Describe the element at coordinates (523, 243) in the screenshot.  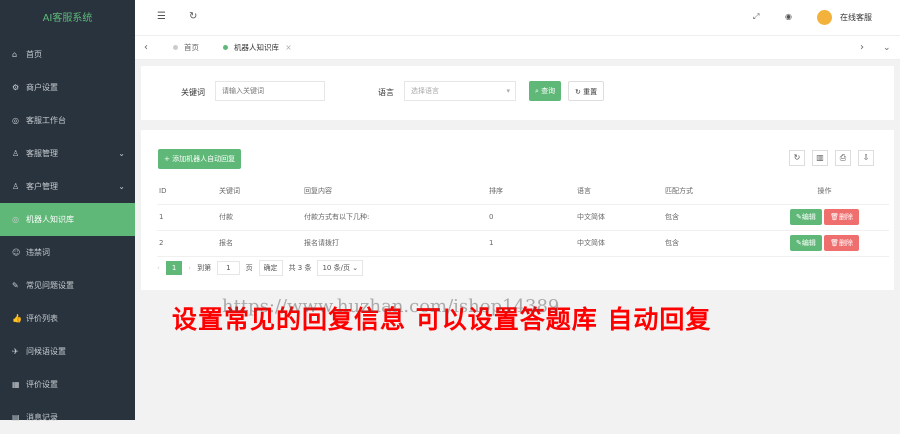
I see `table-row: 2 报名 报名请拨打 1 中文简体 包含 ✎编辑 🗑删除` at that location.